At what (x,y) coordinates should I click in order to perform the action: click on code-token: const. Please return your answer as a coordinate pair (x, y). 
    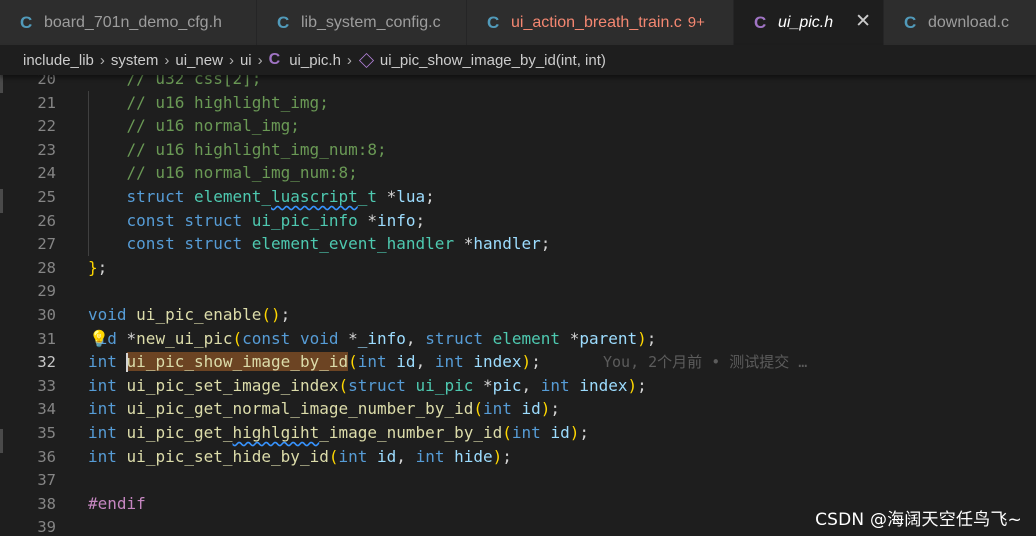
    Looking at the image, I should click on (266, 338).